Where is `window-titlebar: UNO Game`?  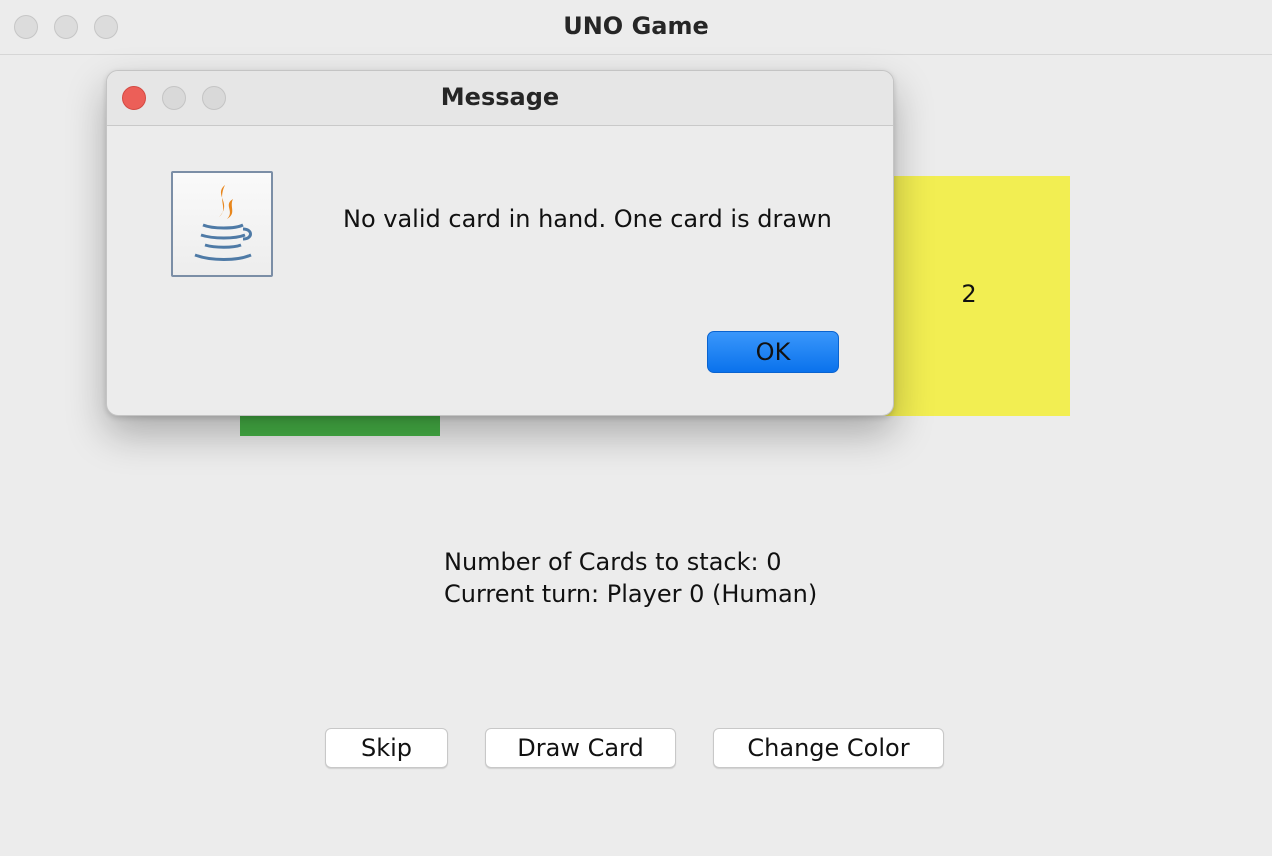 window-titlebar: UNO Game is located at coordinates (636, 27).